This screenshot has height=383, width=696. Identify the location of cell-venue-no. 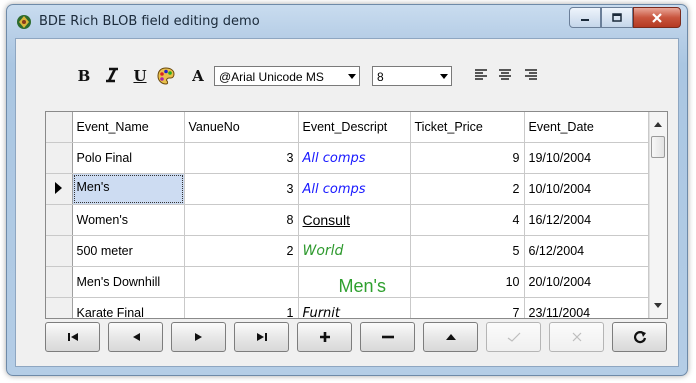
(241, 282).